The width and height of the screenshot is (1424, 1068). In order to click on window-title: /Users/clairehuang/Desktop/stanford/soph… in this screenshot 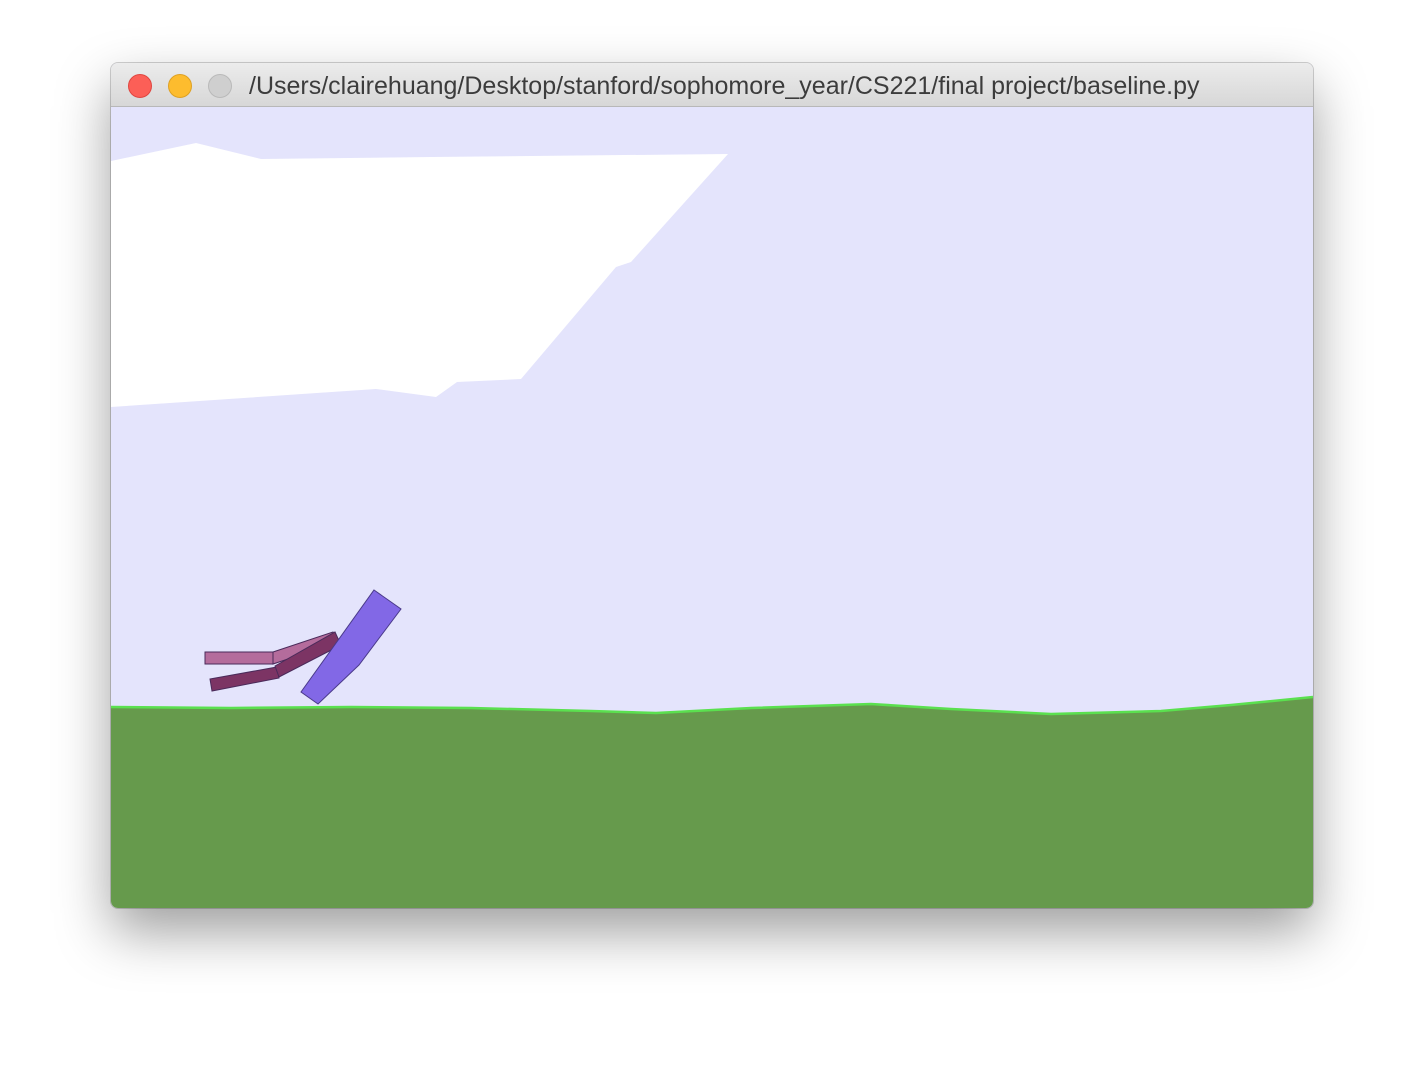, I will do `click(724, 86)`.